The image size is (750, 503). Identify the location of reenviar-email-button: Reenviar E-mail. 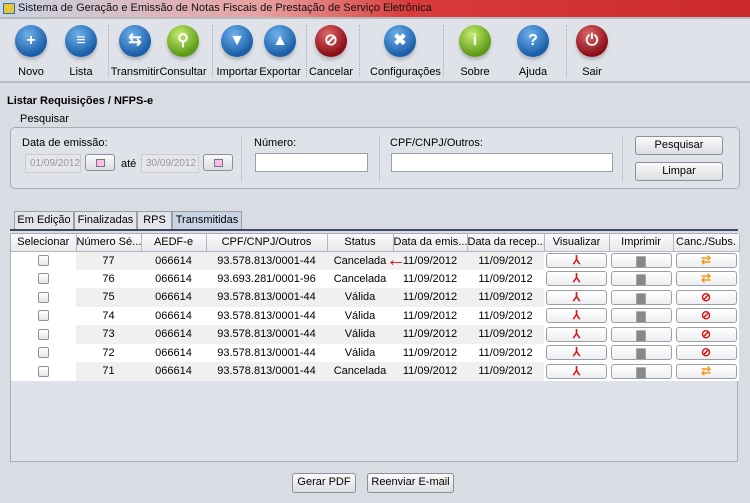
(410, 483).